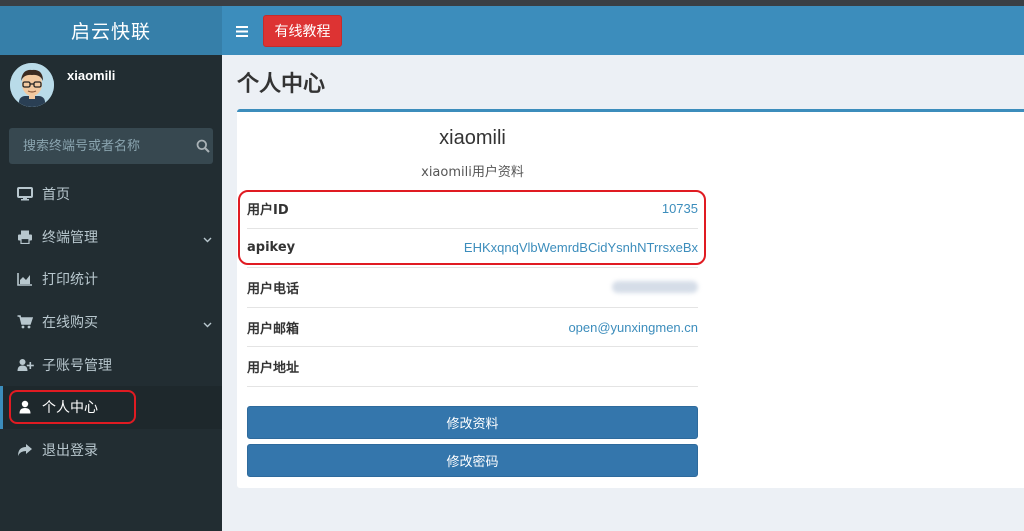 The width and height of the screenshot is (1024, 531). What do you see at coordinates (70, 323) in the screenshot?
I see `sidebar-item-label: 在线购买` at bounding box center [70, 323].